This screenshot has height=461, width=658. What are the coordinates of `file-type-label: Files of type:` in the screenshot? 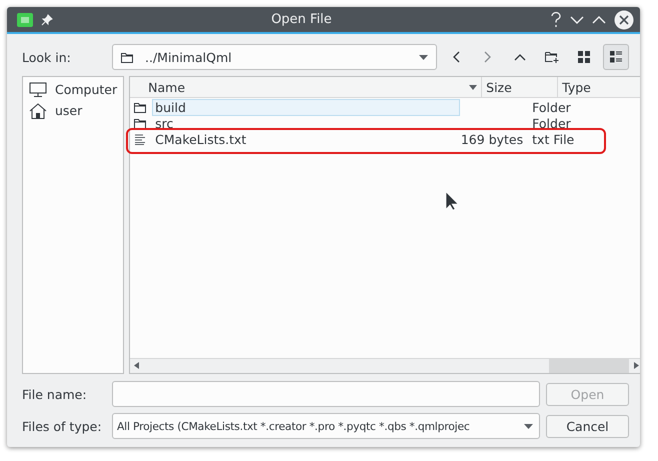 It's located at (62, 426).